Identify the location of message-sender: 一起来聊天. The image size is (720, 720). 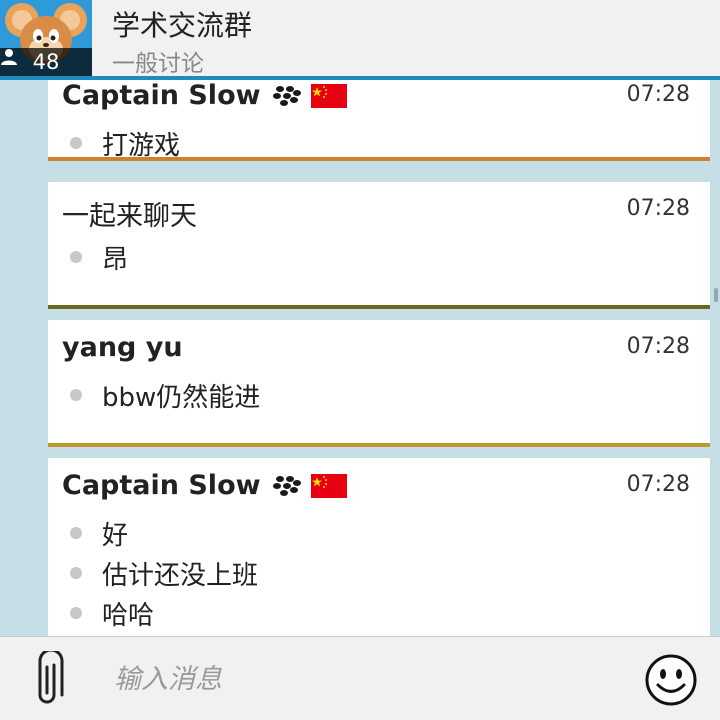
(129, 216).